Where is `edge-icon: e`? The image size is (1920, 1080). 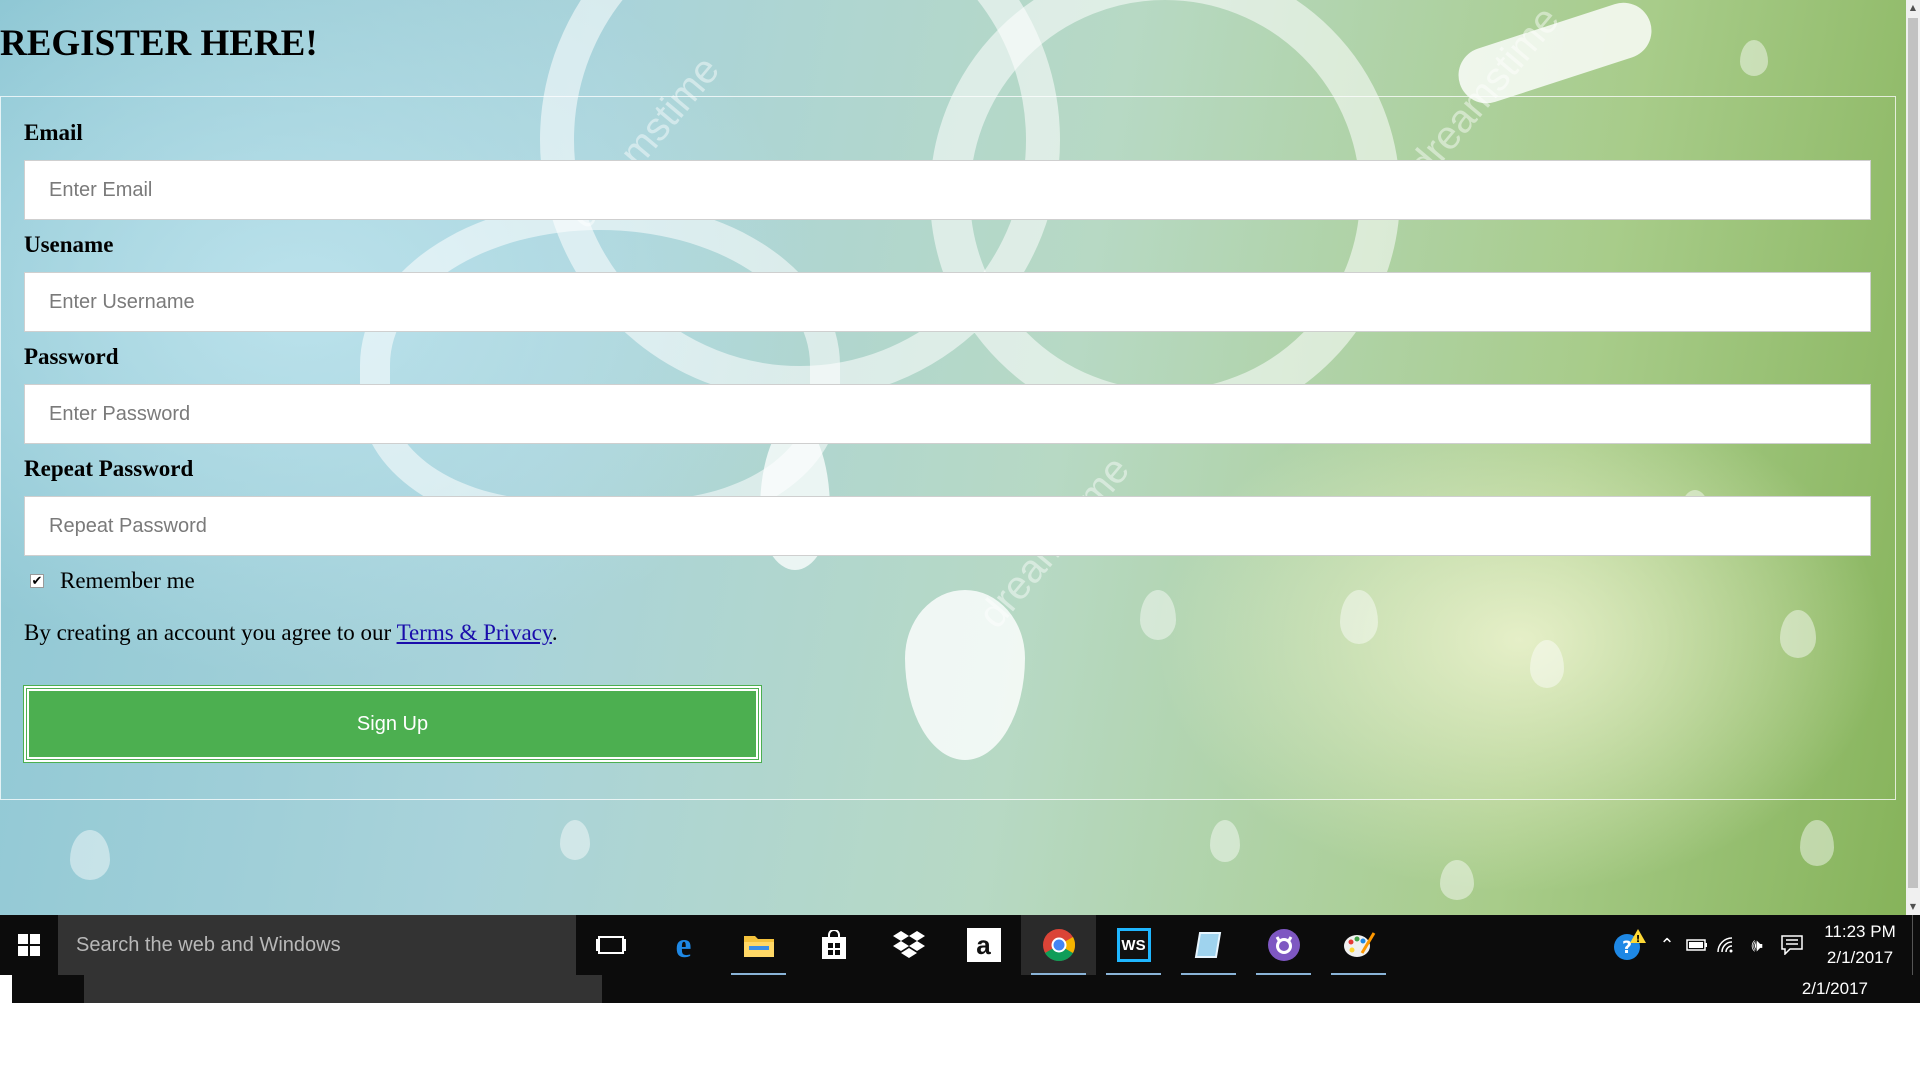 edge-icon: e is located at coordinates (683, 945).